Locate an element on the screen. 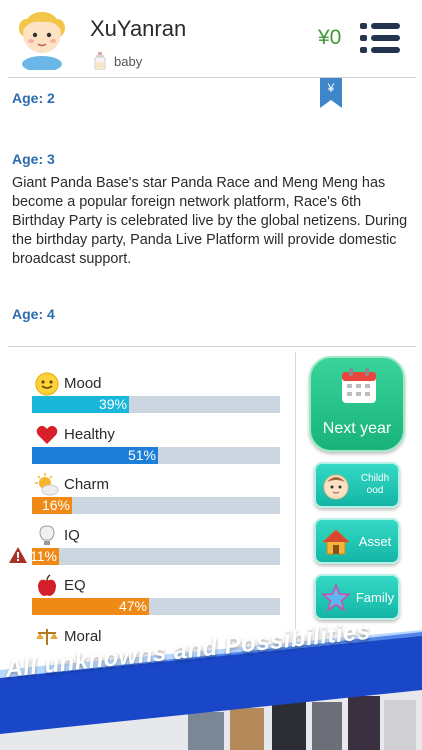 The width and height of the screenshot is (422, 750). stat-bar-fill: 39% is located at coordinates (80, 404).